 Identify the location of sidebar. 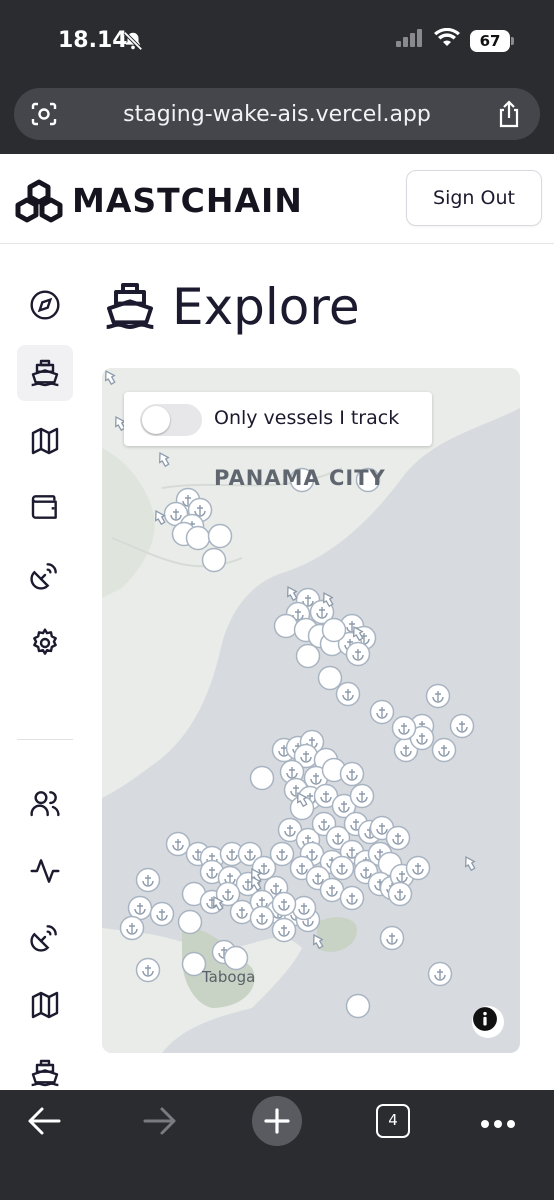
(46, 667).